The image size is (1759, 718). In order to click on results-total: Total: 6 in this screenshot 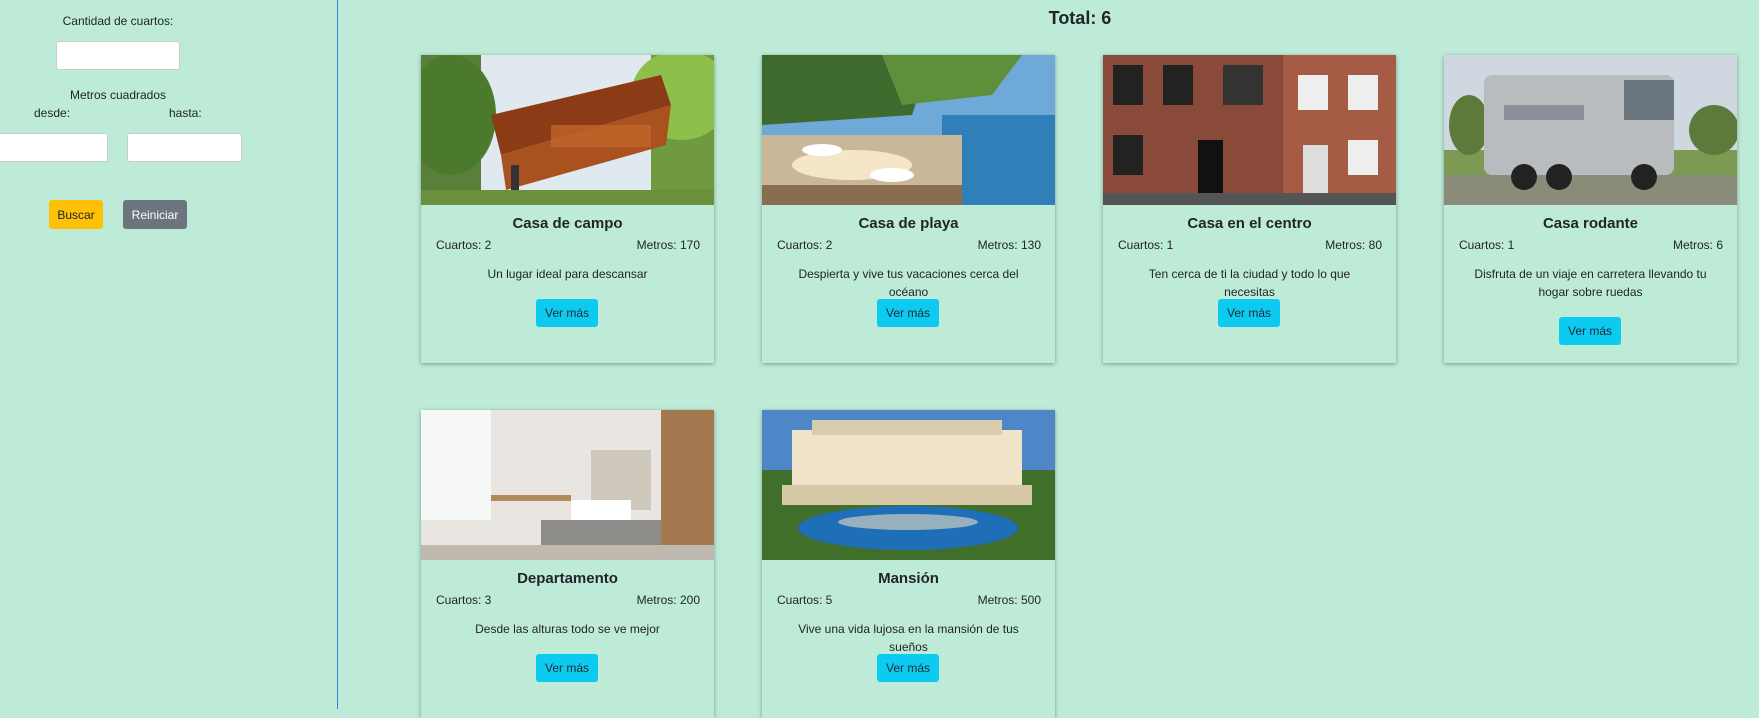, I will do `click(1080, 18)`.